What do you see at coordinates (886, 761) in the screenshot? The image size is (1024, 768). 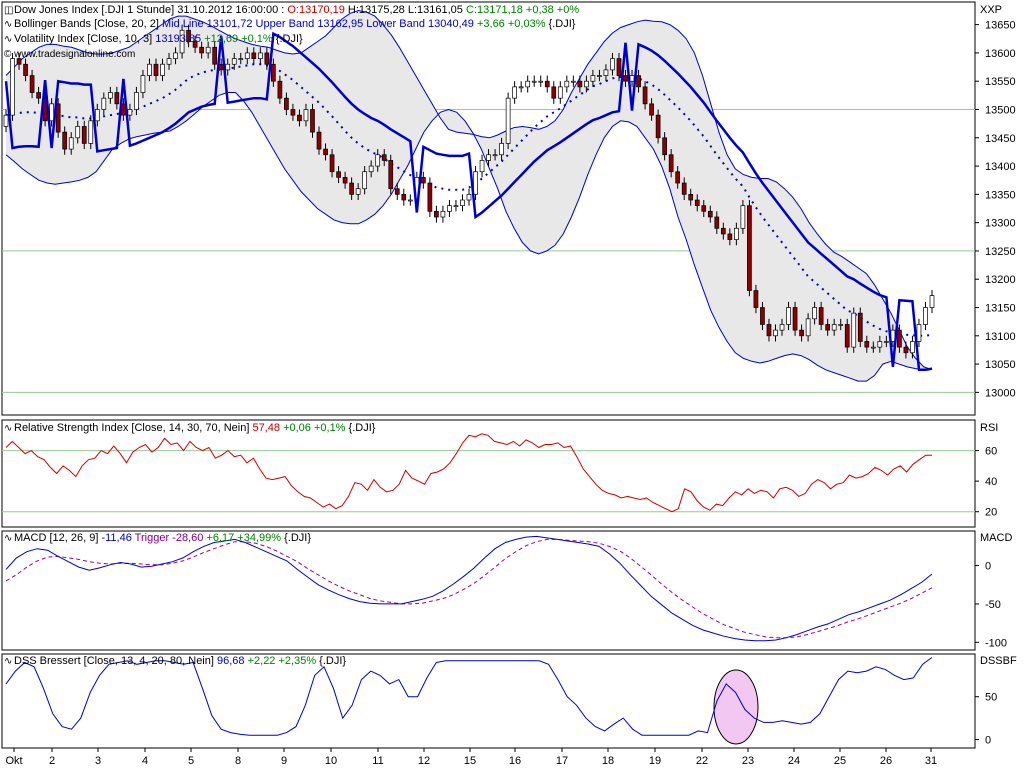 I see `x-tick-label: 26` at bounding box center [886, 761].